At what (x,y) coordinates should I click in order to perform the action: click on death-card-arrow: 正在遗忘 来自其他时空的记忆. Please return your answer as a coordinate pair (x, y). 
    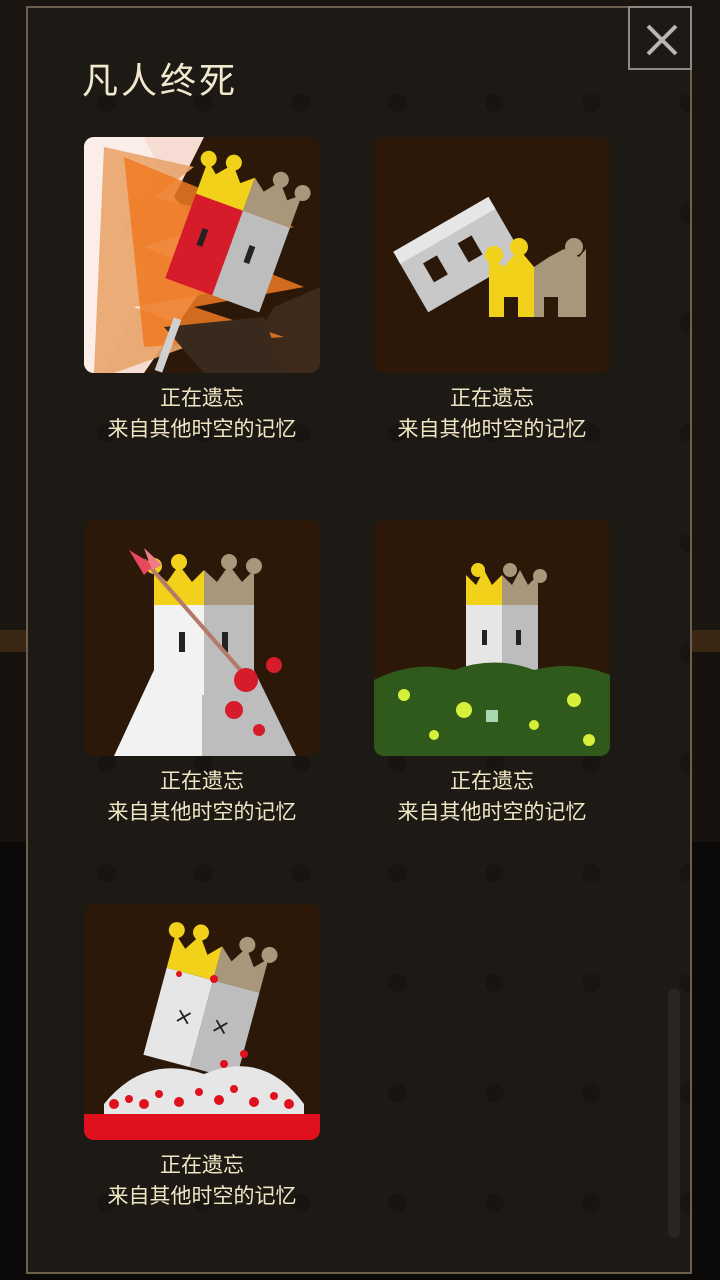
    Looking at the image, I should click on (202, 674).